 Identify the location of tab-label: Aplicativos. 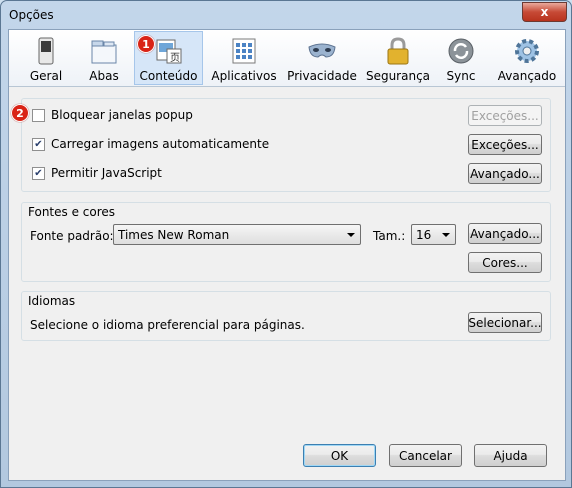
(244, 76).